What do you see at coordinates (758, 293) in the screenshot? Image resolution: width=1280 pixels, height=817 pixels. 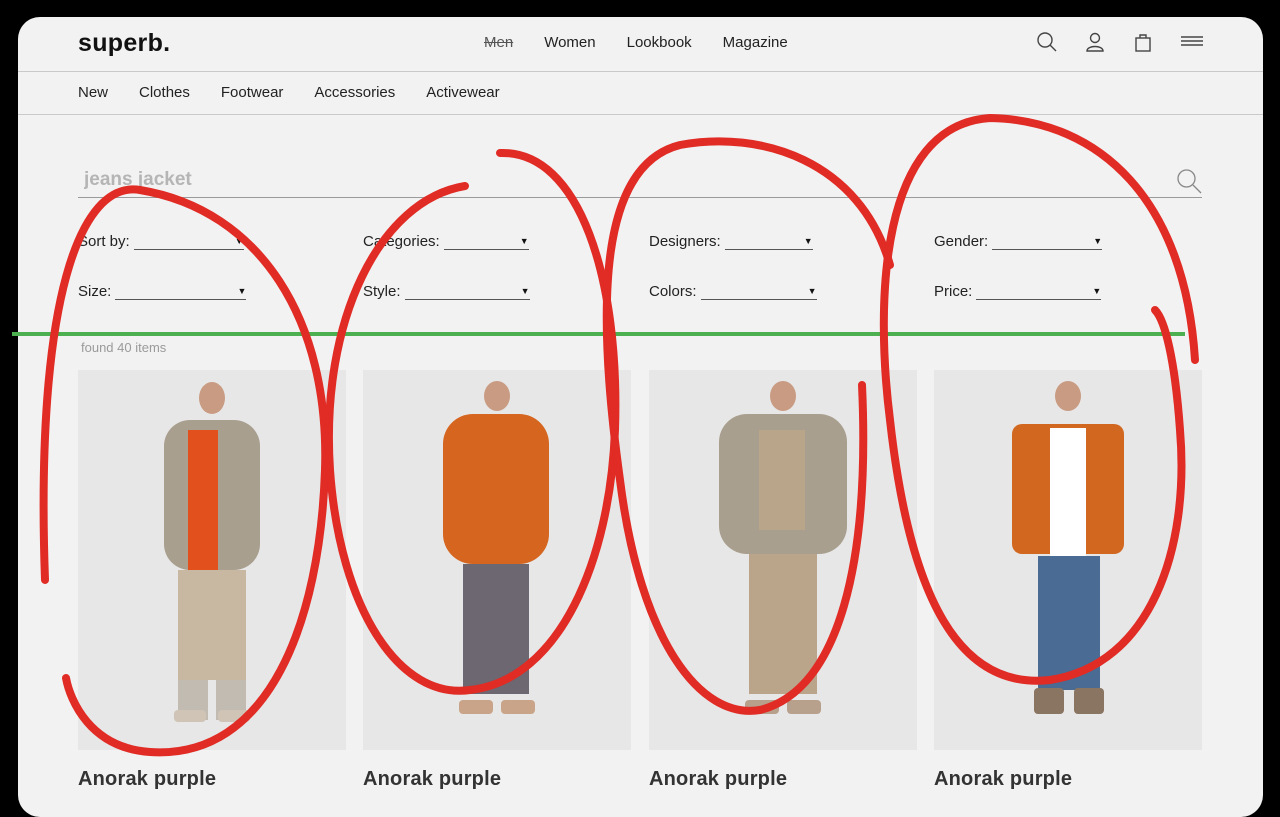 I see `filter-colors-select: ▼` at bounding box center [758, 293].